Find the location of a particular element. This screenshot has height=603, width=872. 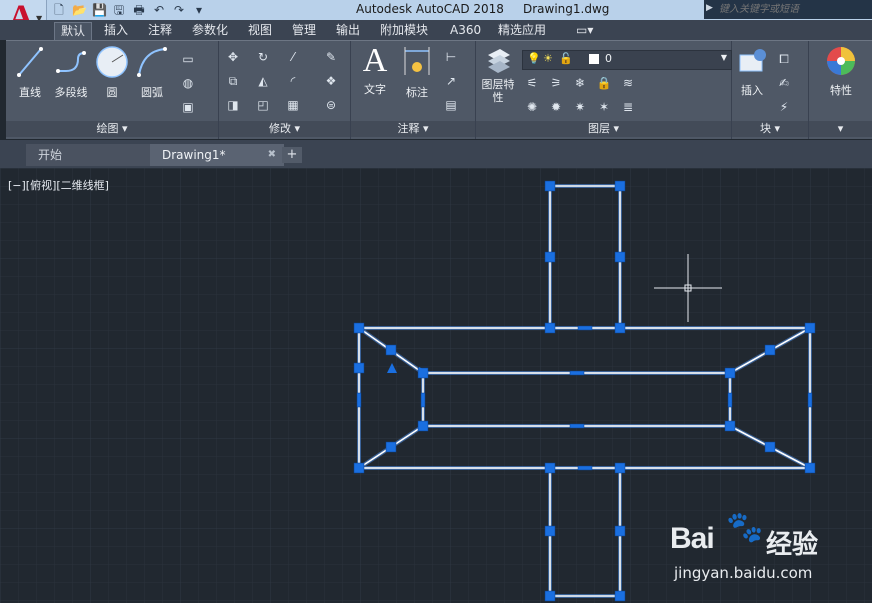

doc-tab-drawing1: Drawing1* ✖ is located at coordinates (217, 155).